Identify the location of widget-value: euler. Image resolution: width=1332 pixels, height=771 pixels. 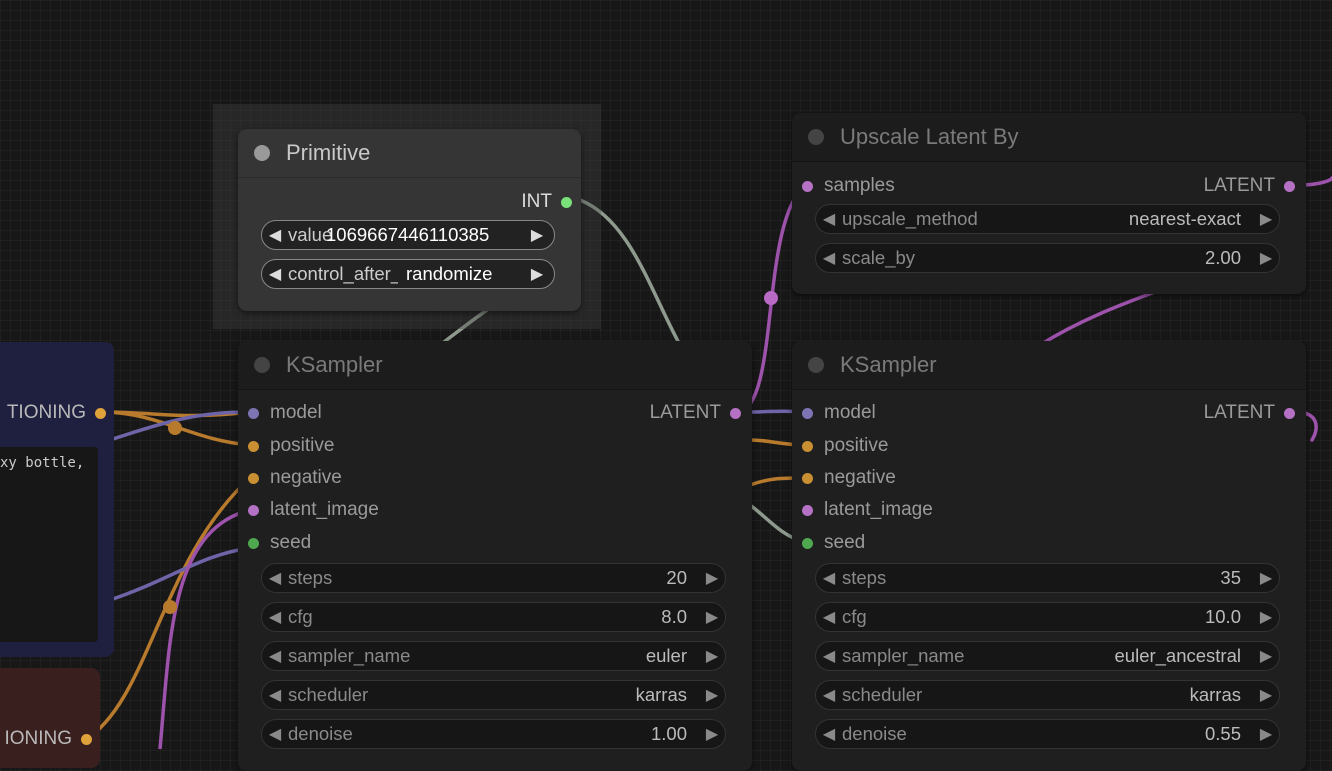
(666, 656).